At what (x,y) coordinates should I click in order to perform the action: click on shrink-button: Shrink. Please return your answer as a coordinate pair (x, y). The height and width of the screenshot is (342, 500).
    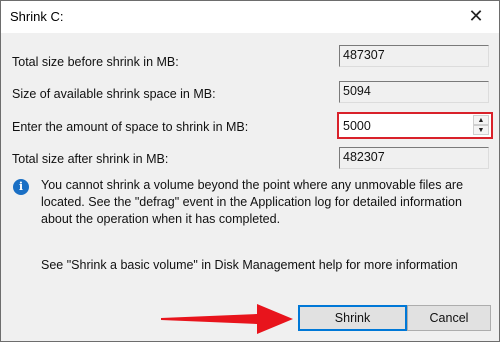
    Looking at the image, I should click on (352, 318).